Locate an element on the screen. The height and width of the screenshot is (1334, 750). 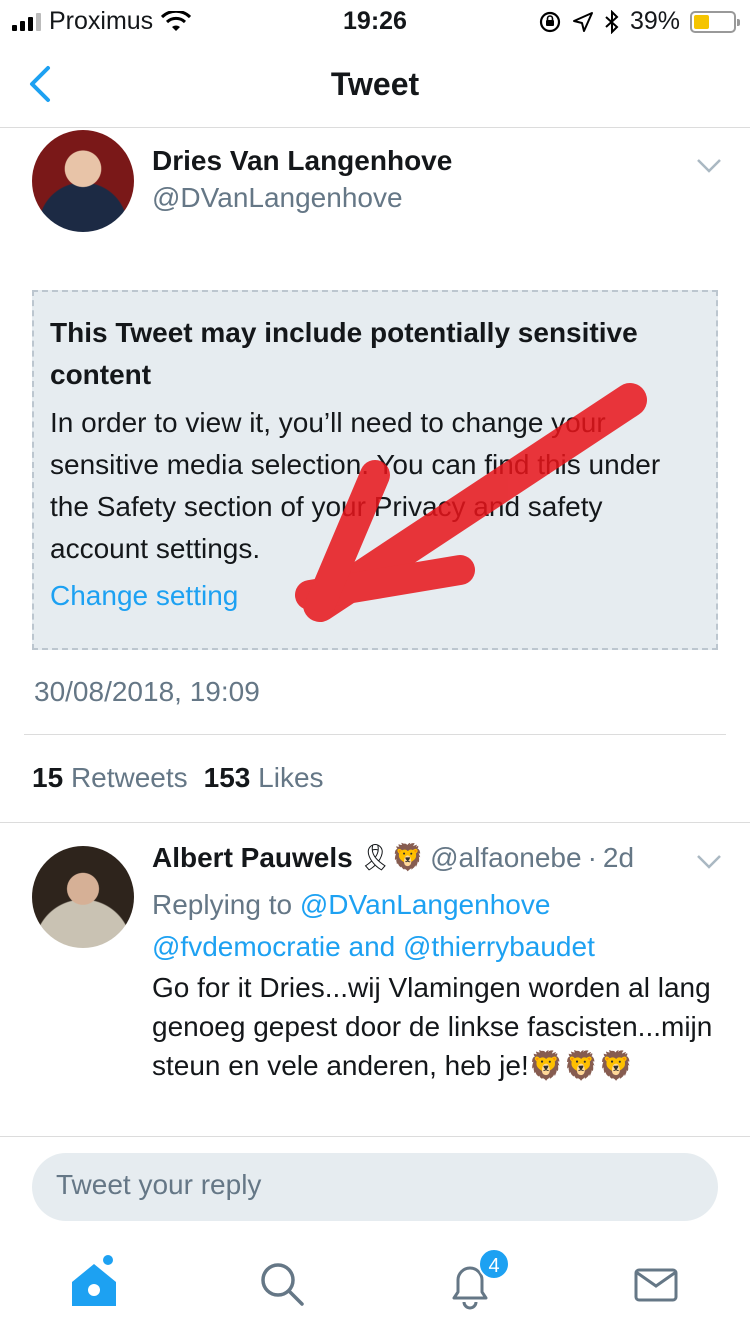
reply-header: Albert Pauwels 🎗🦁 @alfaonebe · 2d is located at coordinates (393, 858).